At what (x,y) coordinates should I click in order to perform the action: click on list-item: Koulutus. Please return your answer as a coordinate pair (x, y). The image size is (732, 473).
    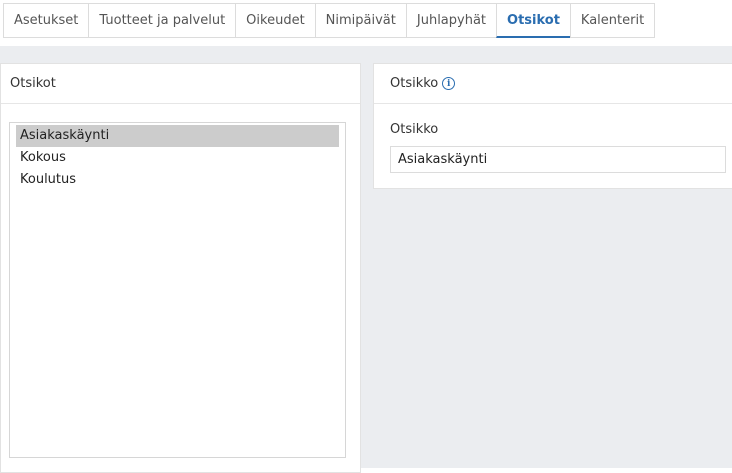
    Looking at the image, I should click on (177, 180).